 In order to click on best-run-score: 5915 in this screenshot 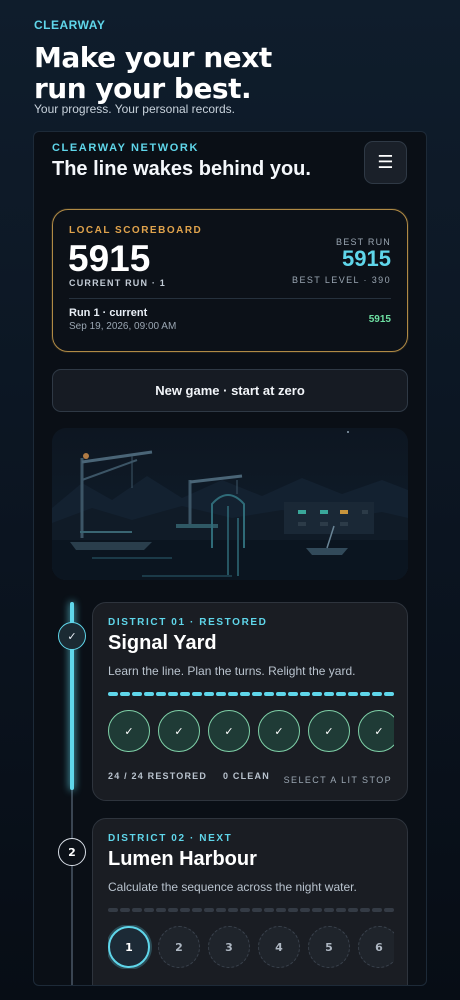, I will do `click(366, 258)`.